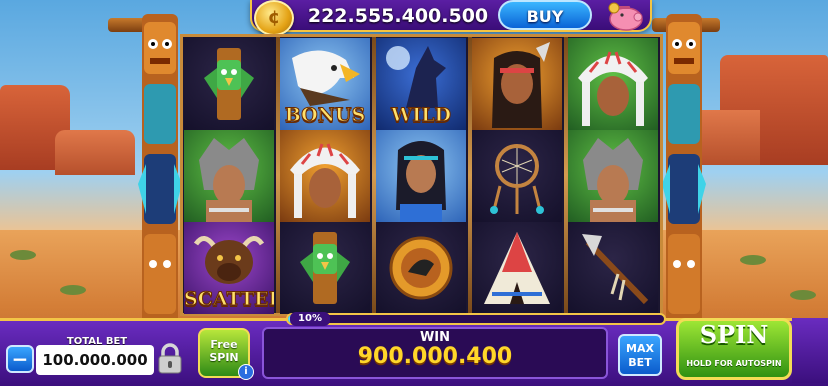  I want to click on reel-cell-dreamcatcher, so click(517, 176).